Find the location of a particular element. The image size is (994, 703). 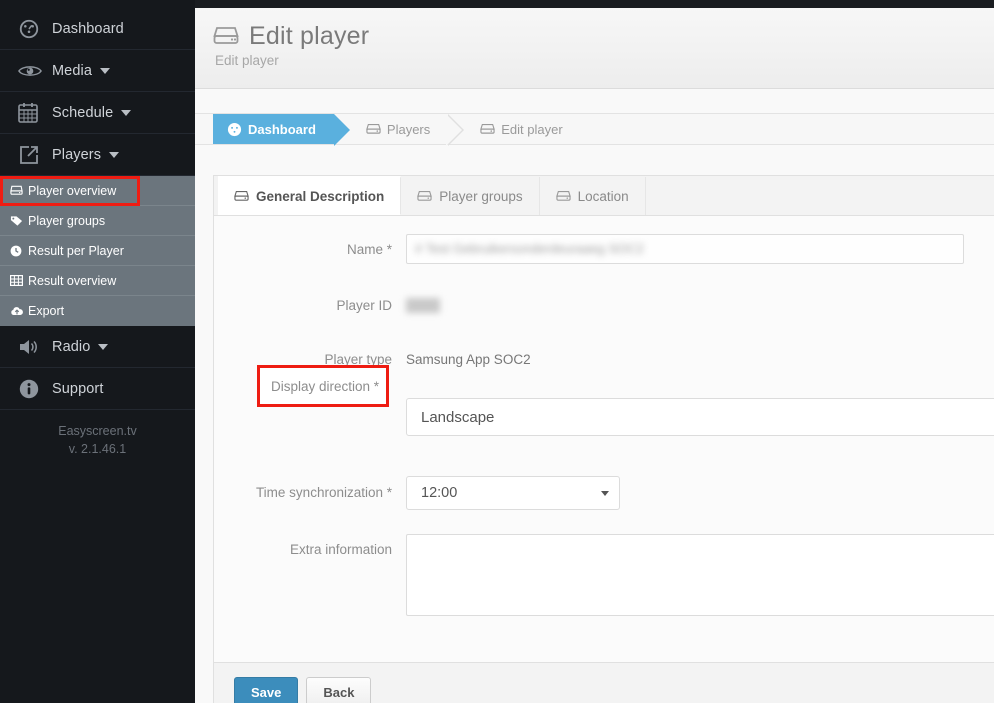

sidebar-item-dashboard: Dashboard is located at coordinates (97, 29).